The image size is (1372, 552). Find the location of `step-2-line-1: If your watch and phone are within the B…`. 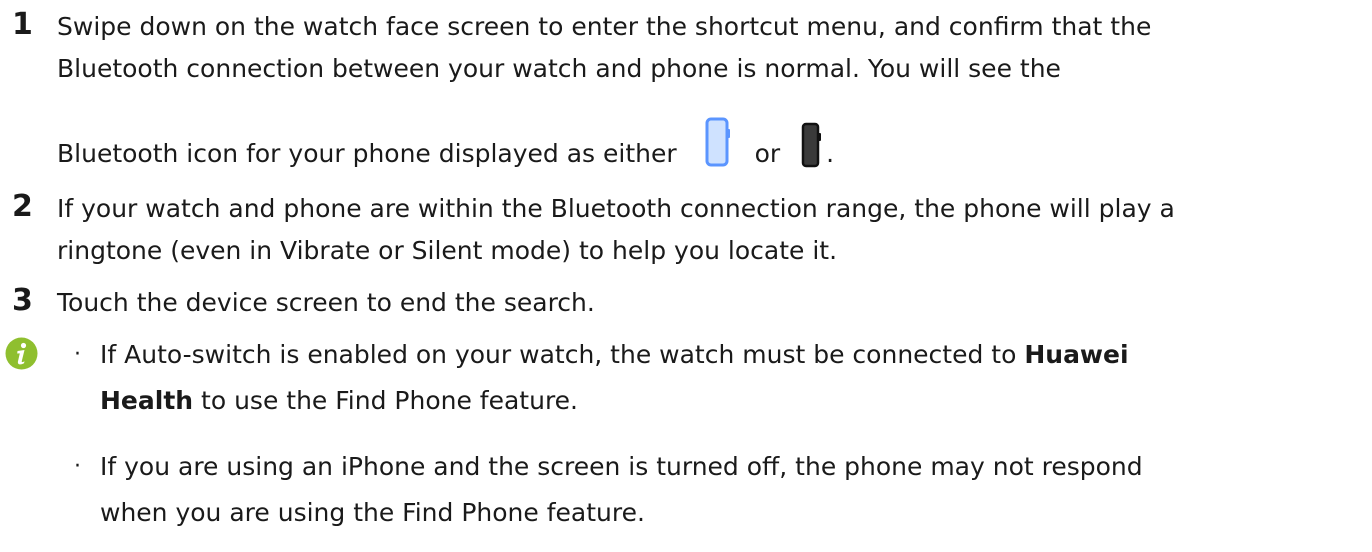

step-2-line-1: If your watch and phone are within the B… is located at coordinates (616, 208).